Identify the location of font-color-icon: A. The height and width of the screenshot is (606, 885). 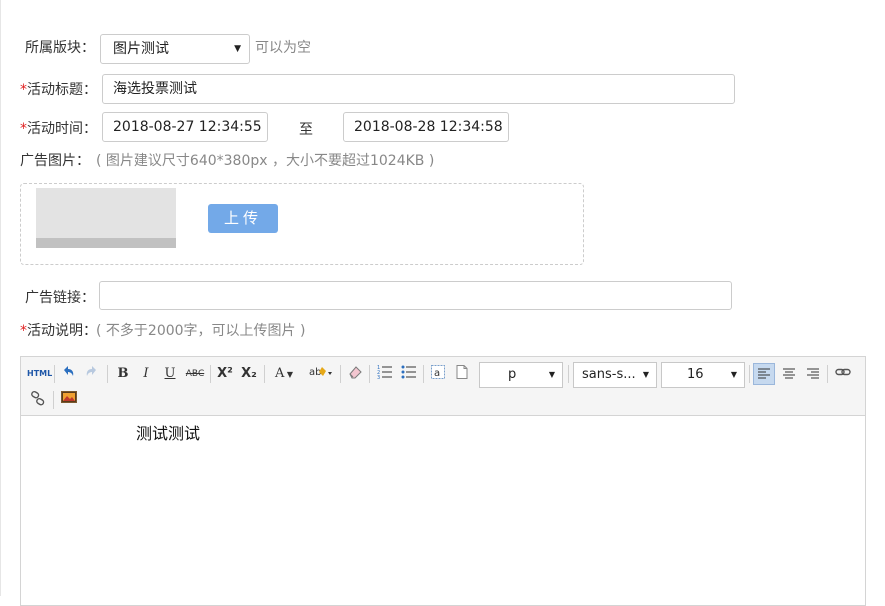
(279, 373).